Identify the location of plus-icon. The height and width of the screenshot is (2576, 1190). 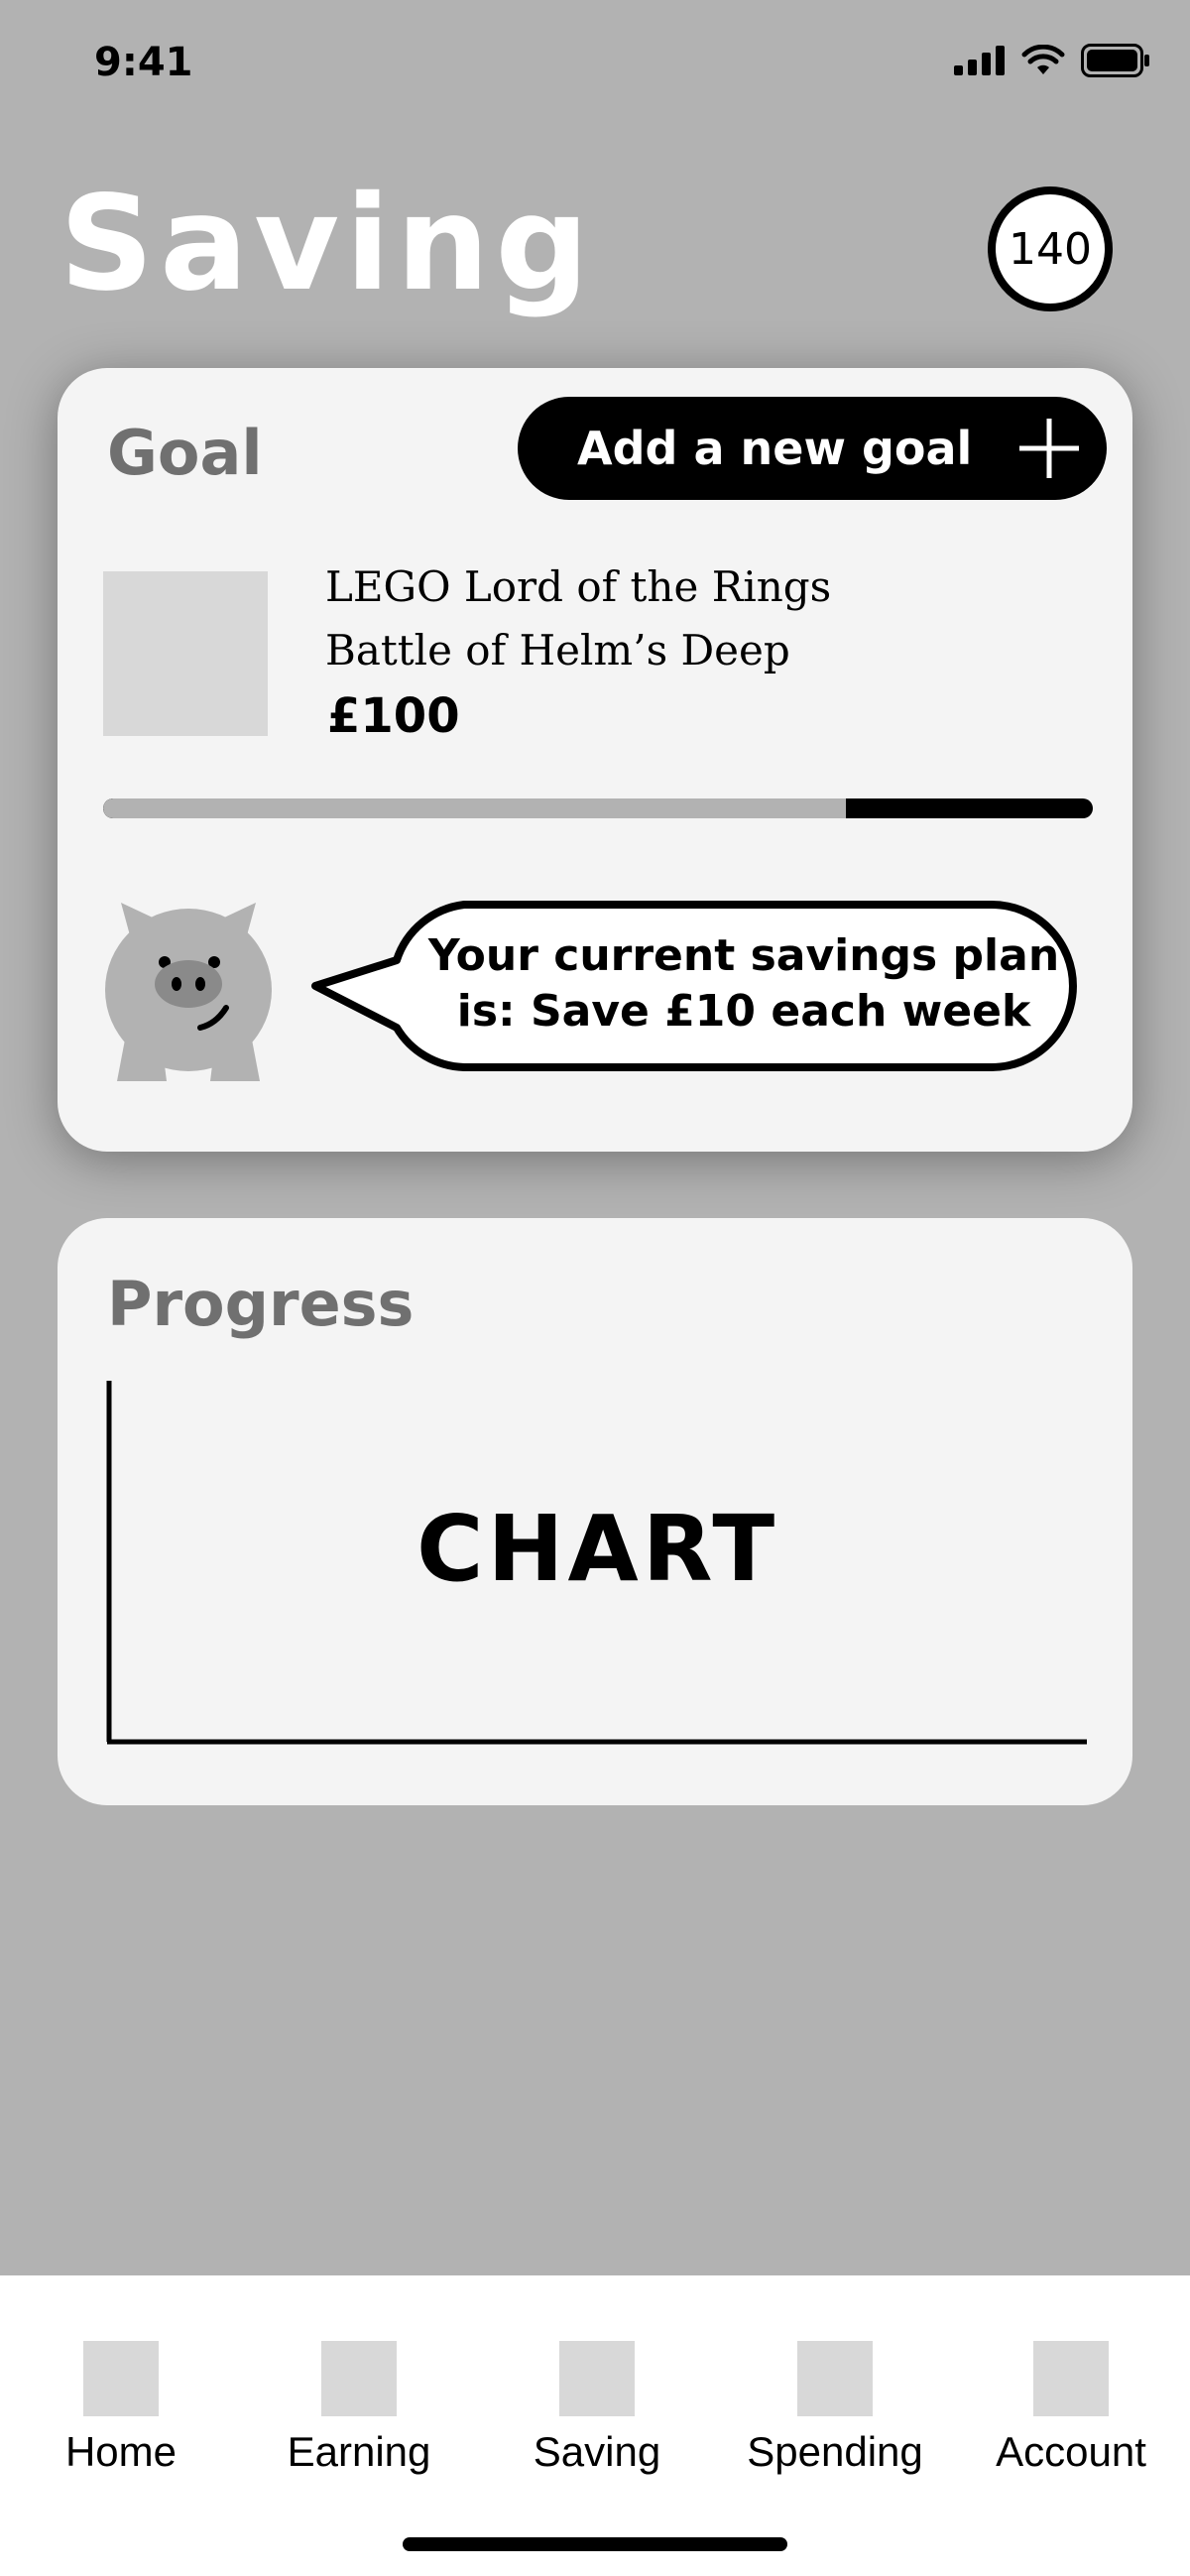
(1049, 448).